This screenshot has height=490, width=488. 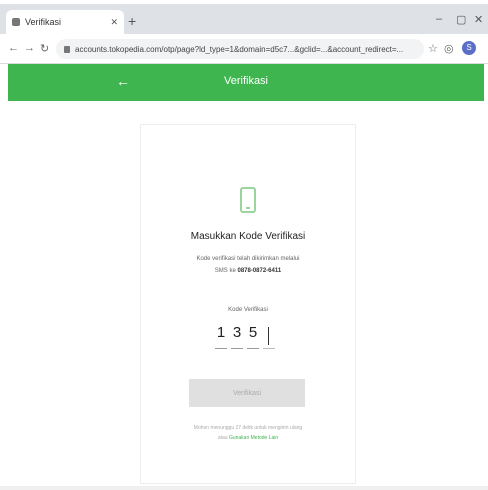 What do you see at coordinates (253, 438) in the screenshot?
I see `other-method-link: Gunakan Metode Lain` at bounding box center [253, 438].